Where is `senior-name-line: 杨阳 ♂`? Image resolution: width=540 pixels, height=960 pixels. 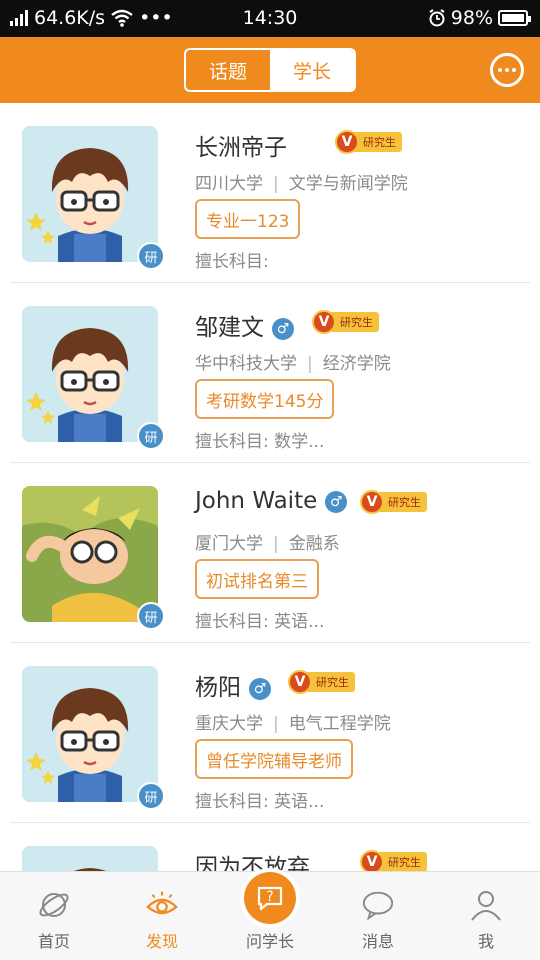
senior-name-line: 杨阳 ♂ is located at coordinates (233, 685).